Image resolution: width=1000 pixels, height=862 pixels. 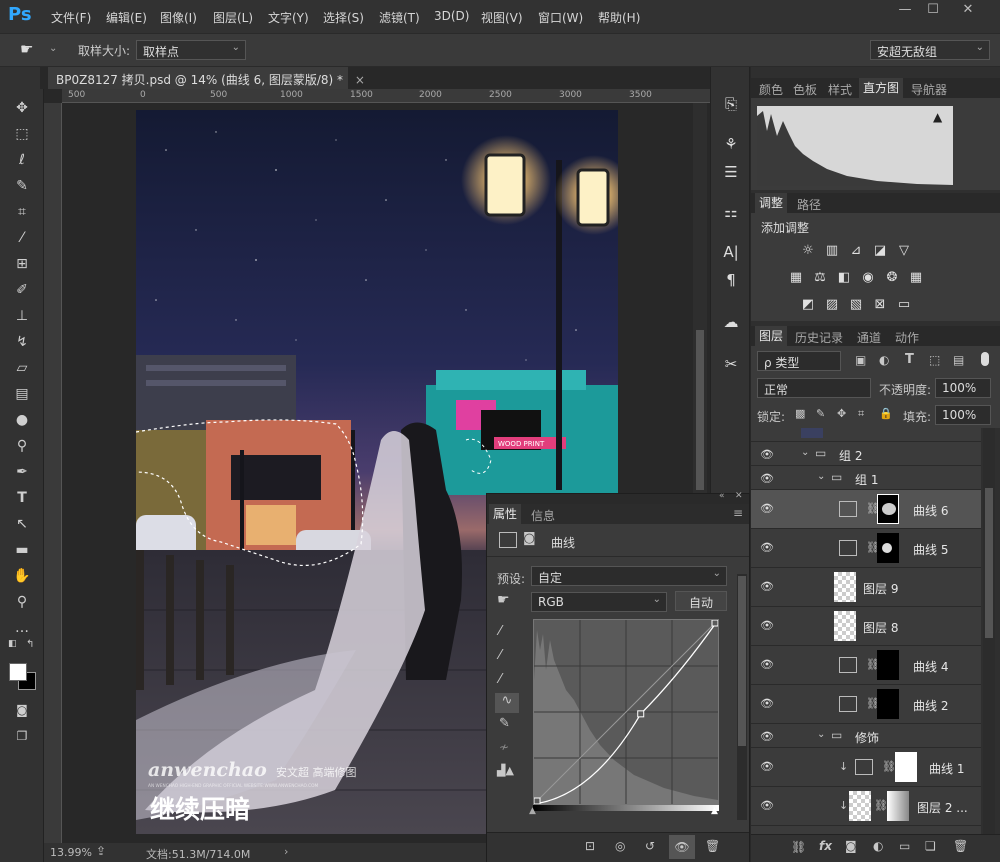 What do you see at coordinates (731, 144) in the screenshot?
I see `brush-settings-icon: ⚘` at bounding box center [731, 144].